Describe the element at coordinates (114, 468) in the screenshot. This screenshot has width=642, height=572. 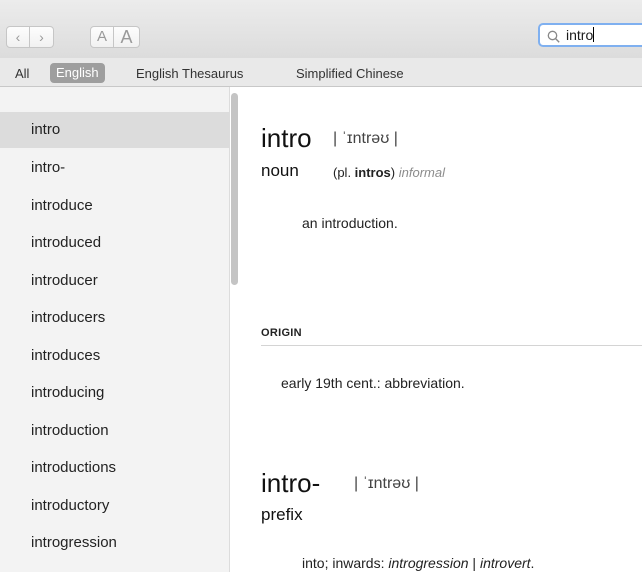
I see `list-item: introductions` at that location.